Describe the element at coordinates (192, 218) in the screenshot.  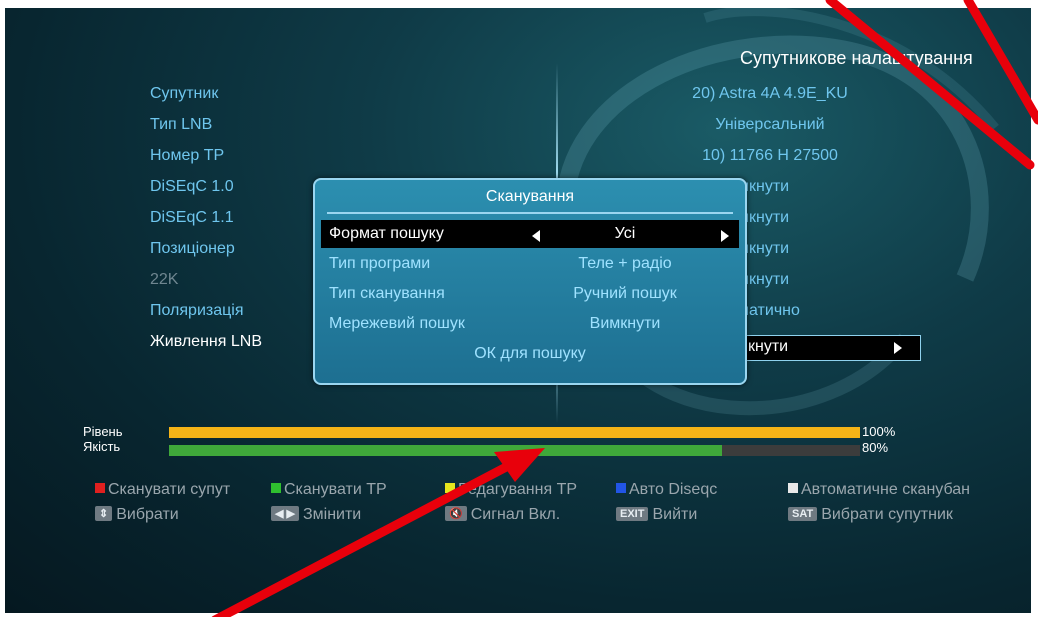
I see `setting-label-diseqc11: DiSEqC 1.1` at that location.